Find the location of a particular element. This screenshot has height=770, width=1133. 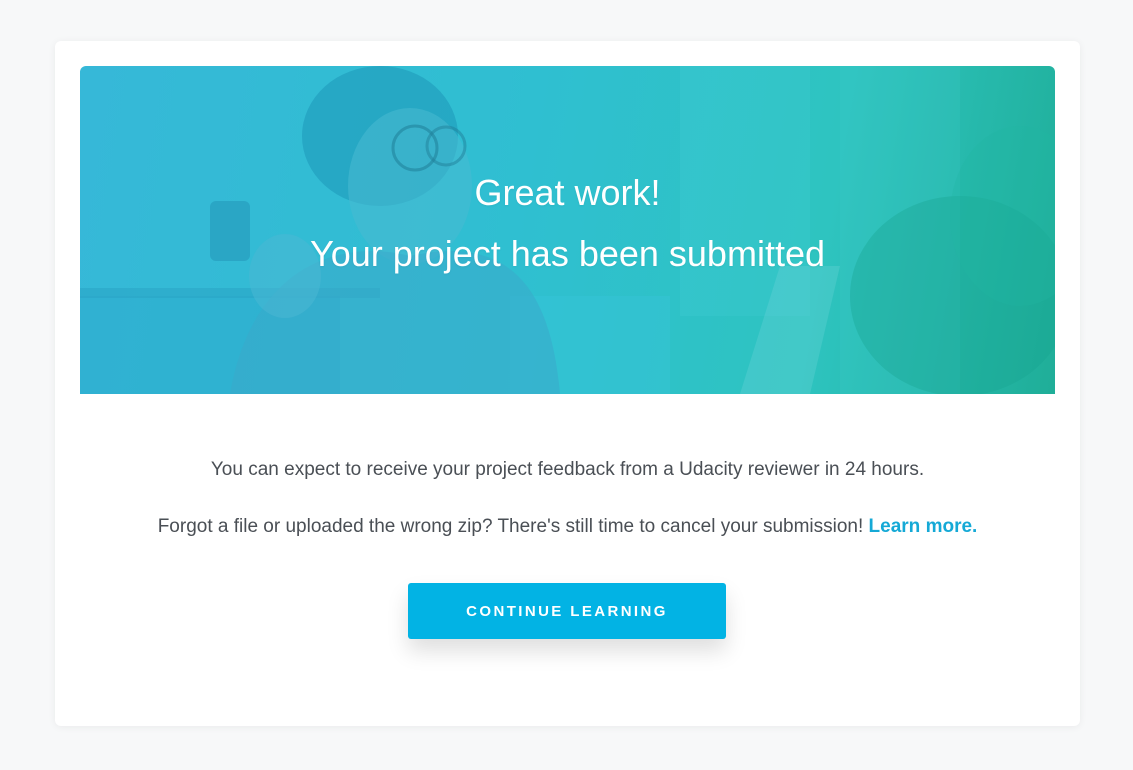

hero-title: Great work! is located at coordinates (567, 192).